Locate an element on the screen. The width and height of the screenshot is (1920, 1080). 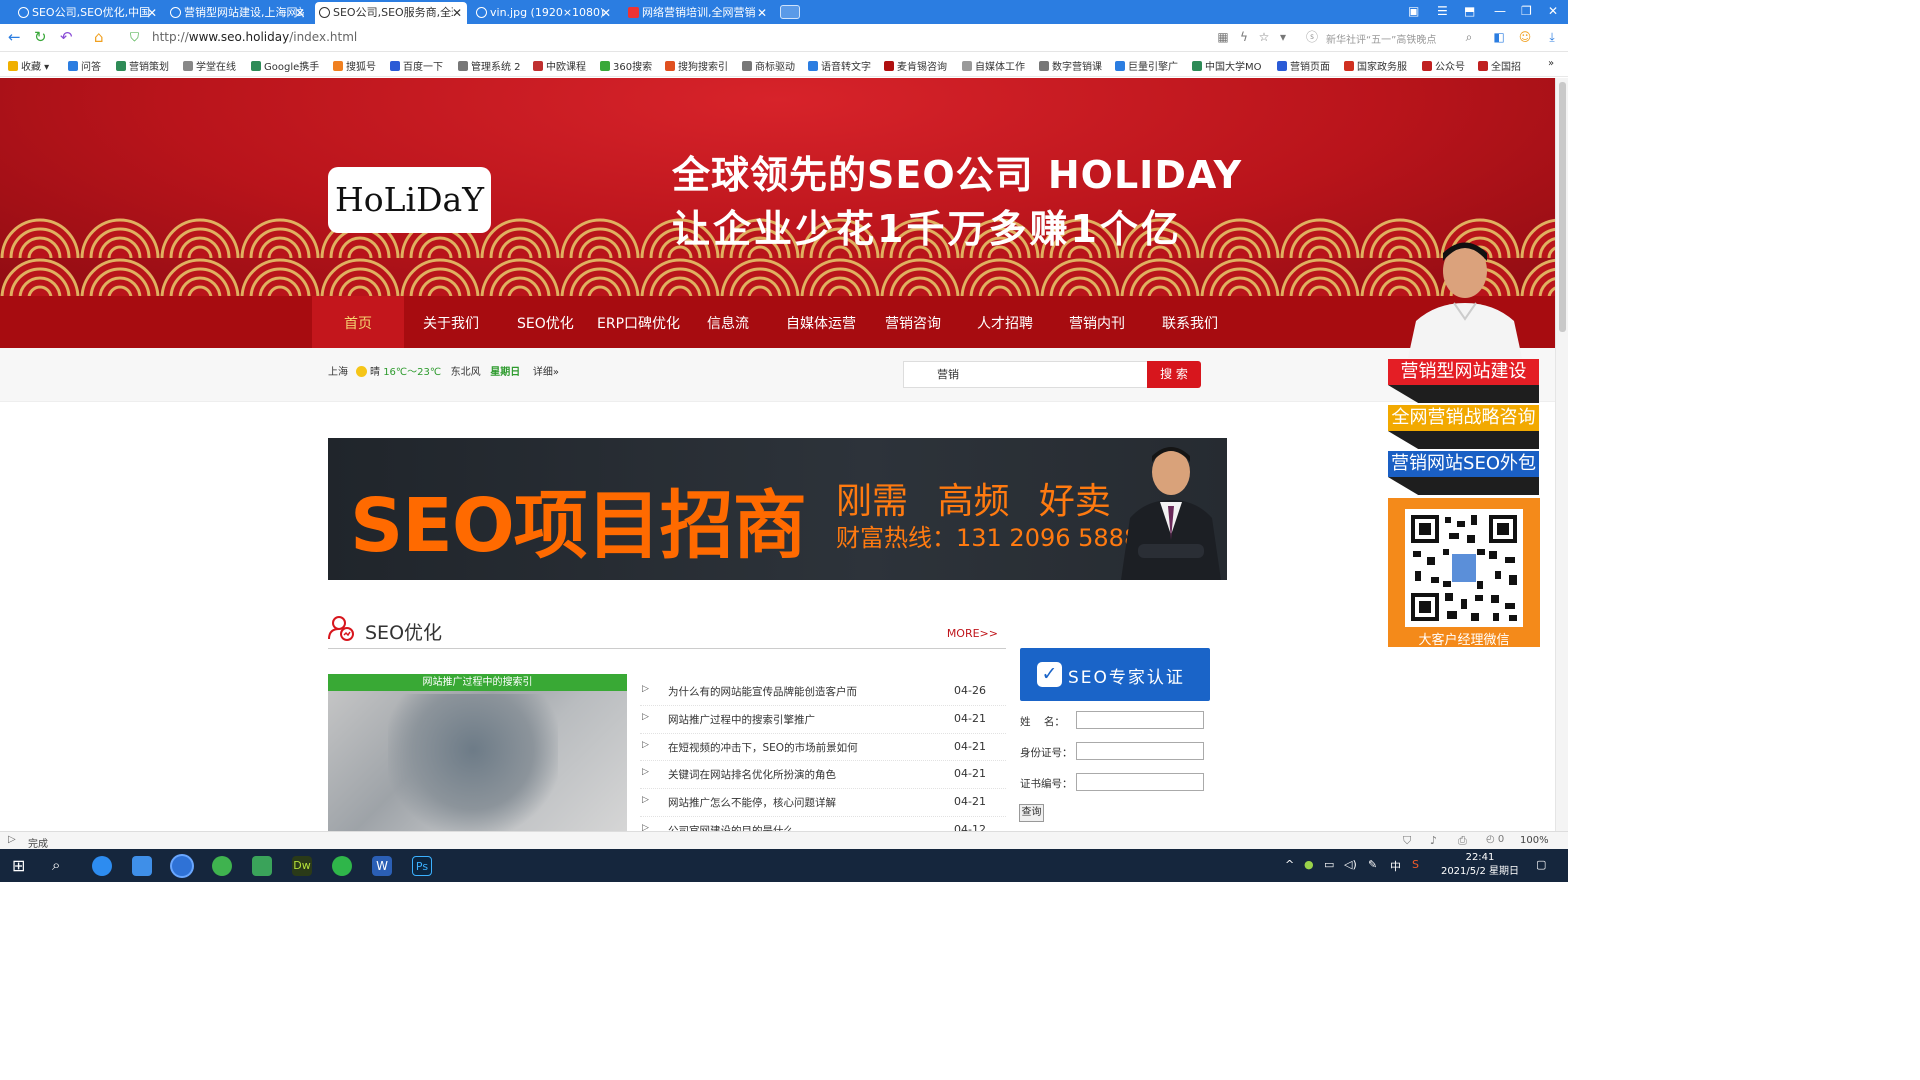
undo-icon: ↶ is located at coordinates (66, 37).